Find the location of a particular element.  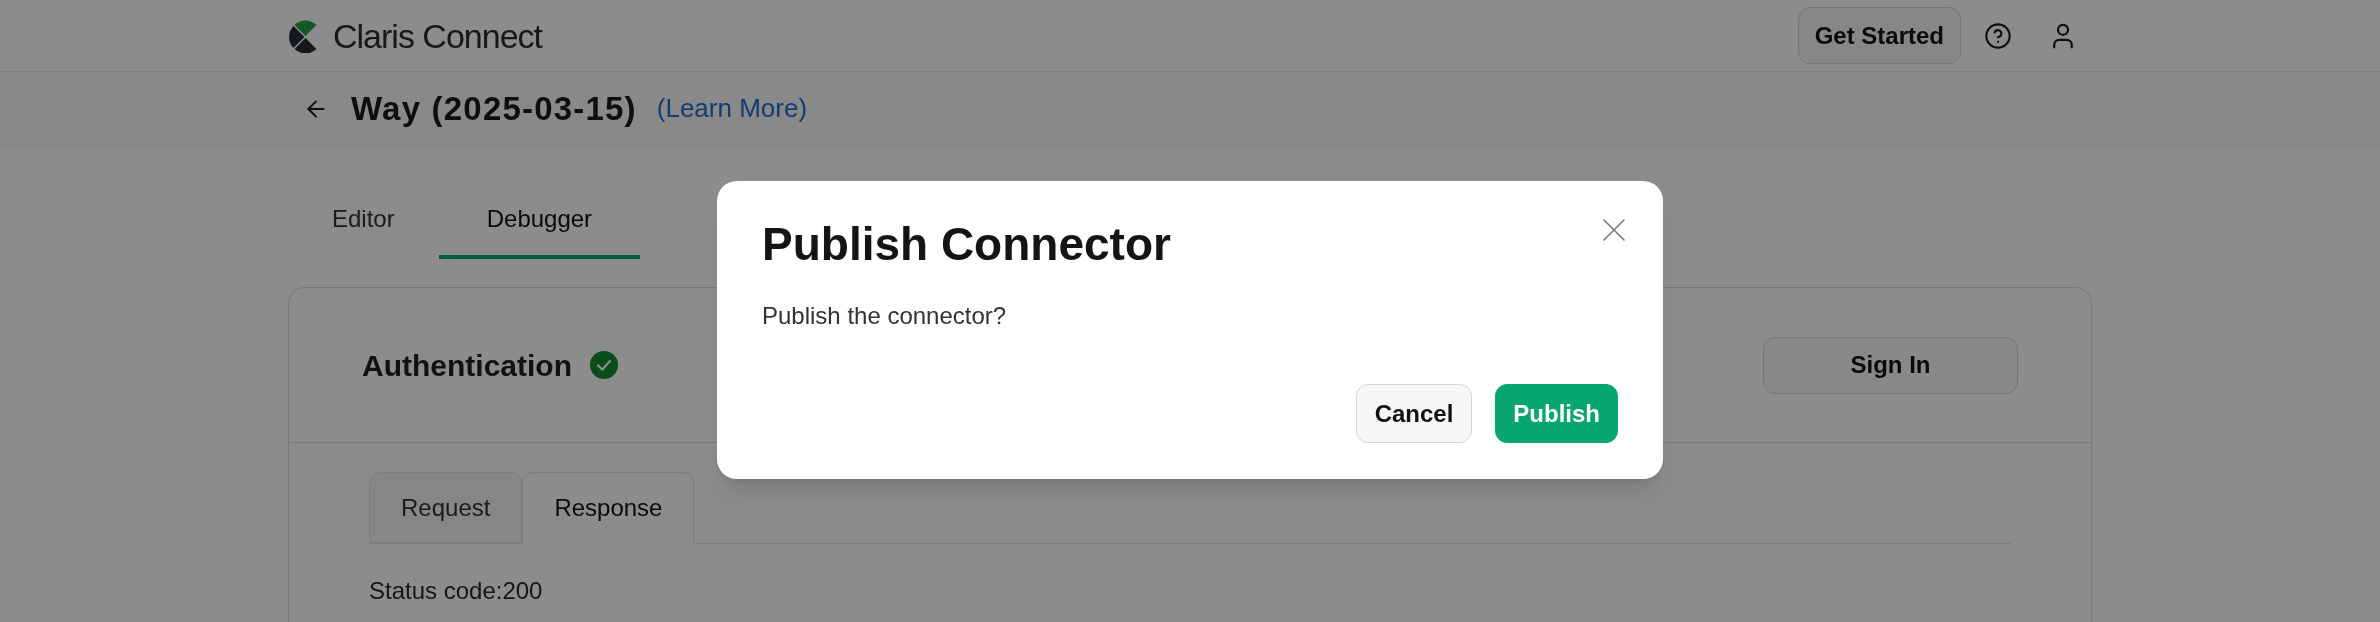

dialog-message: Publish the connector? is located at coordinates (884, 315).